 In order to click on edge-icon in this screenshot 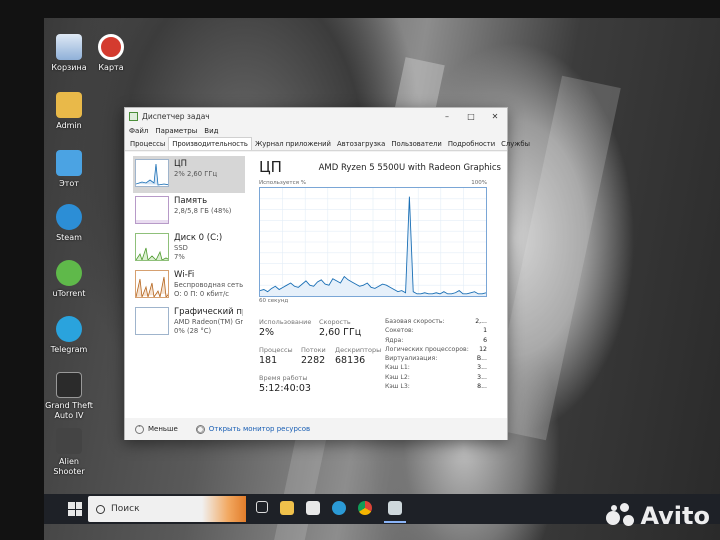, I will do `click(339, 508)`.